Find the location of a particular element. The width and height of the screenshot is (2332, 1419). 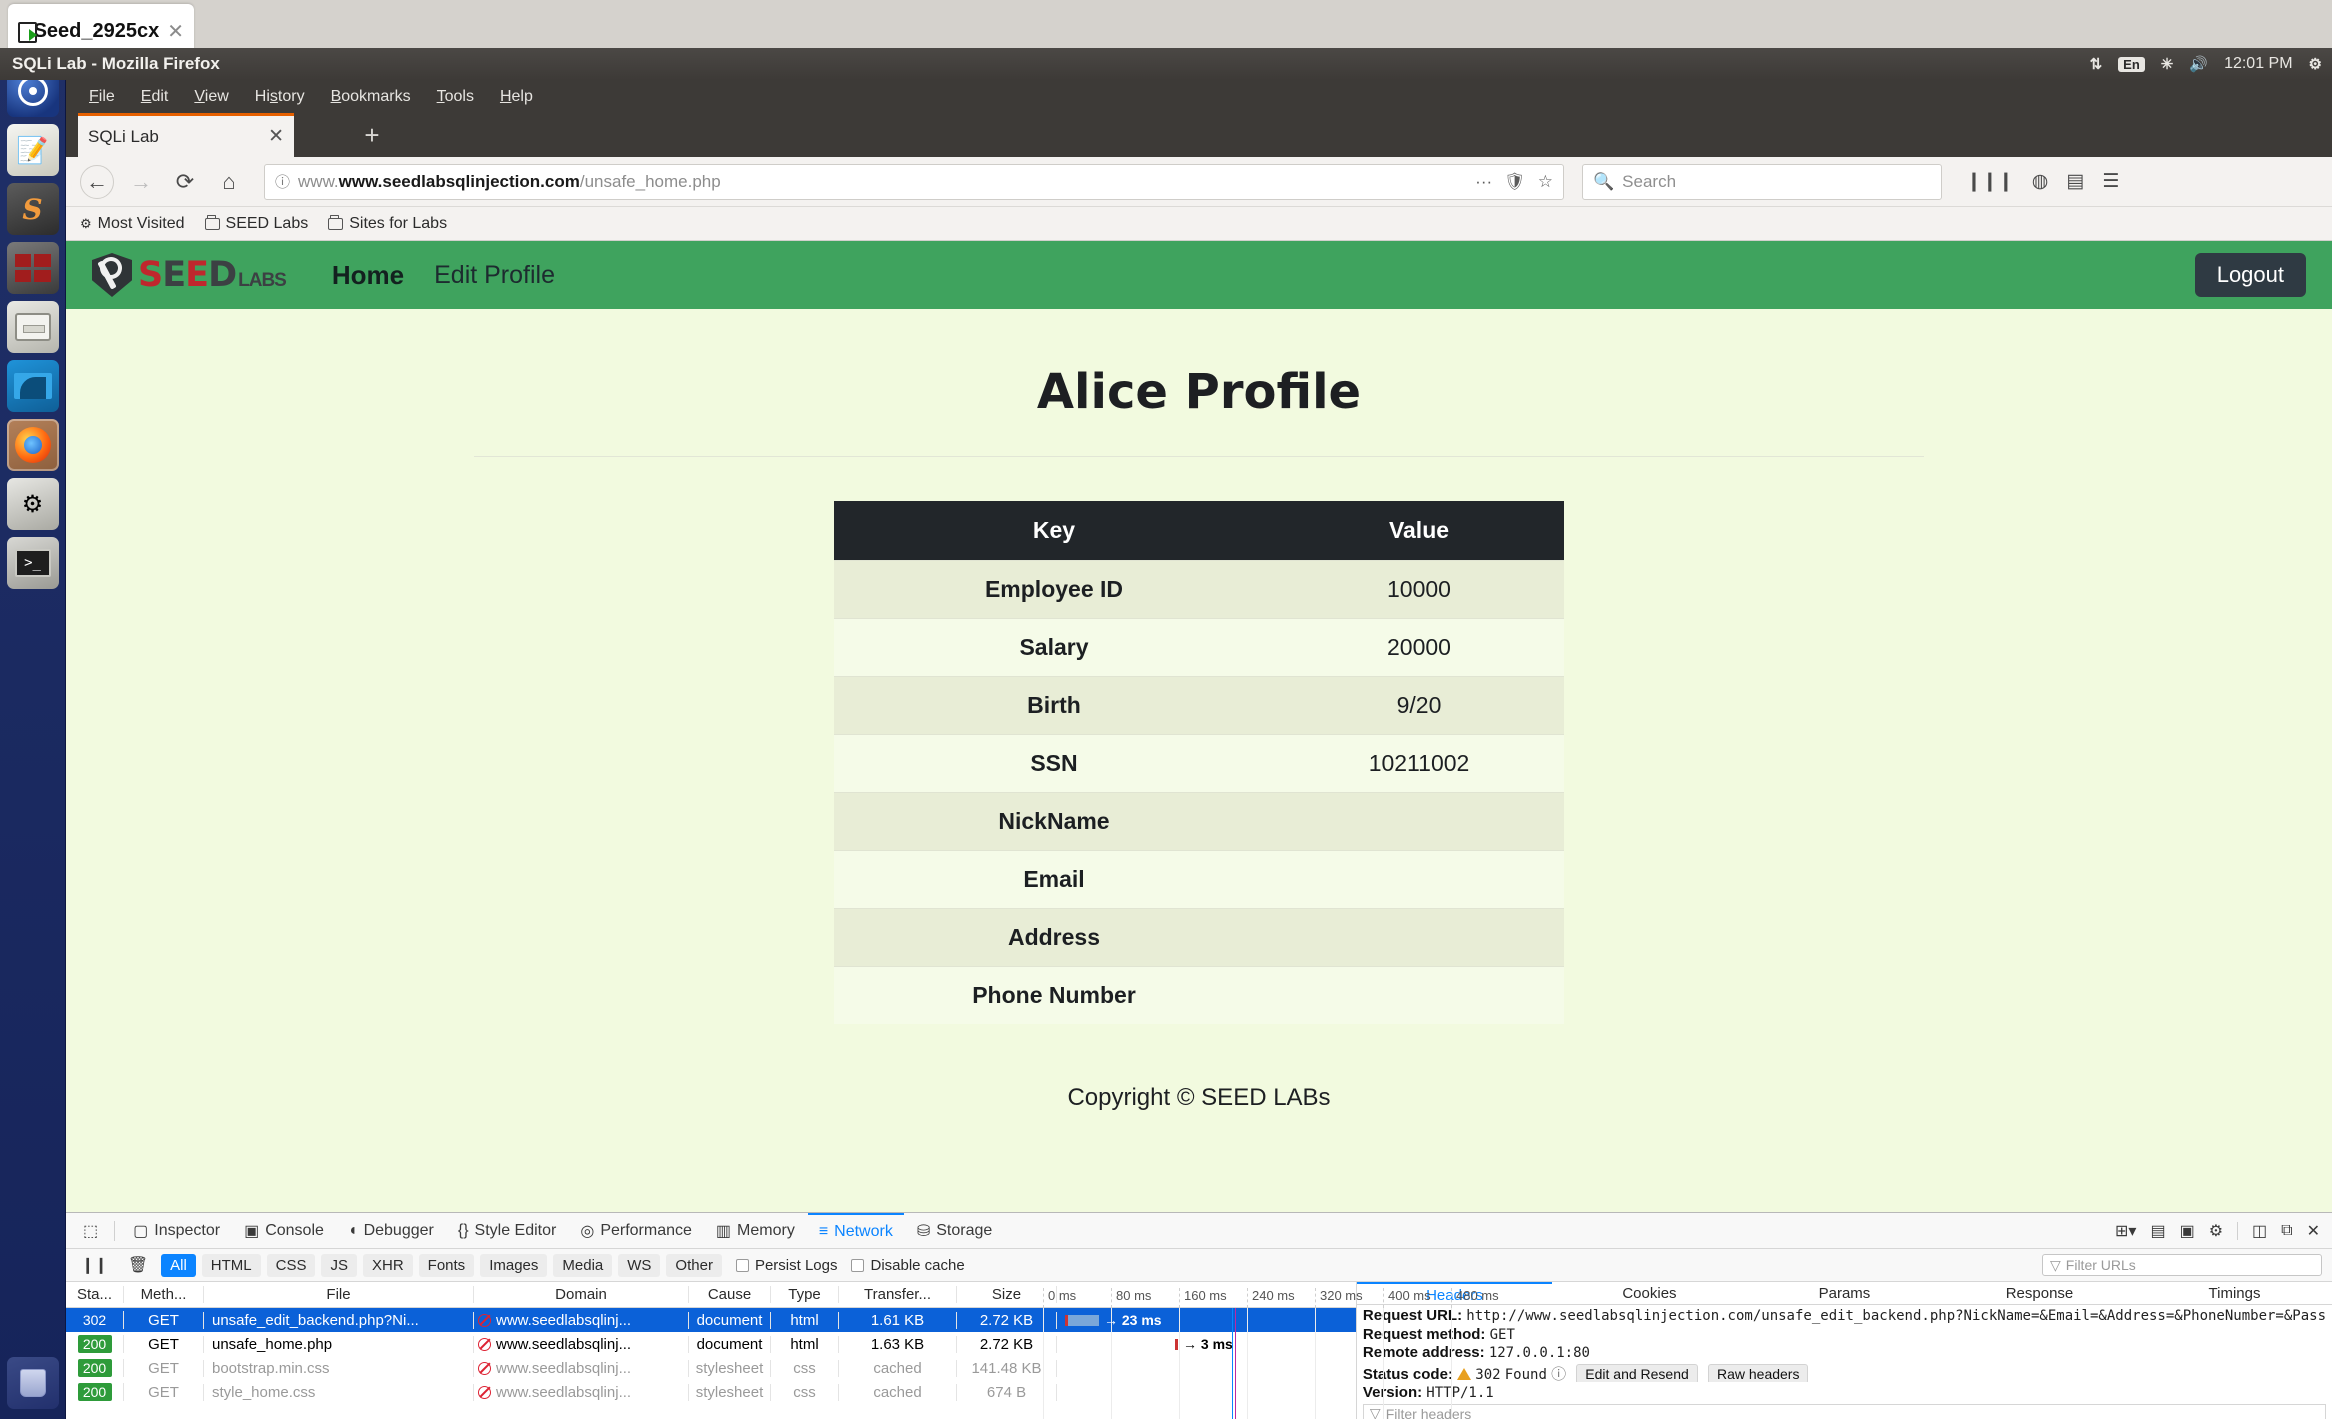

home-button: ⌂ is located at coordinates (229, 182).